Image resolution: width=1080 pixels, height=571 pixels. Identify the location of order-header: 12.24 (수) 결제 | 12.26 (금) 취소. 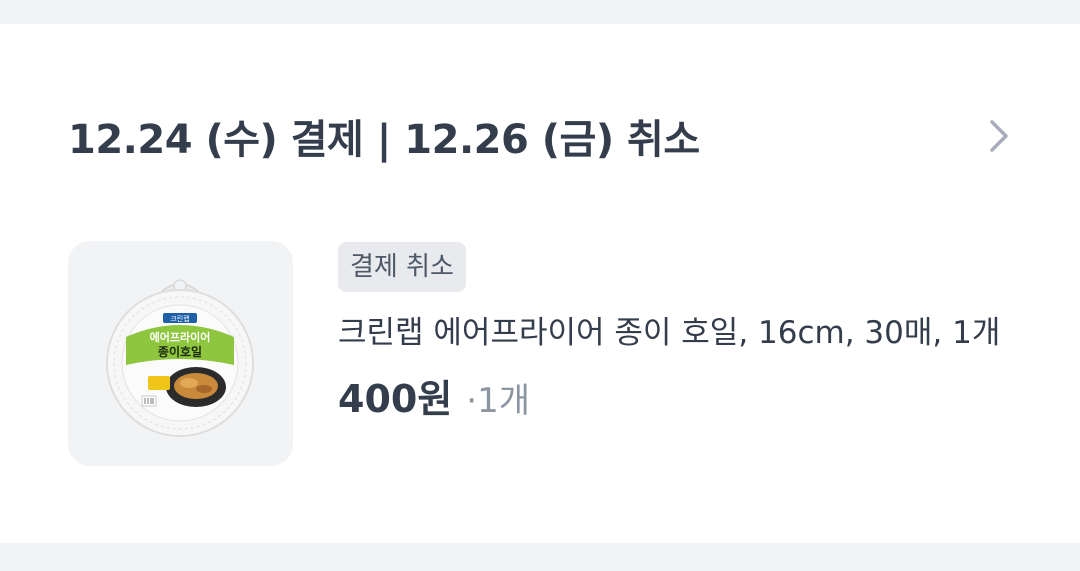
(540, 136).